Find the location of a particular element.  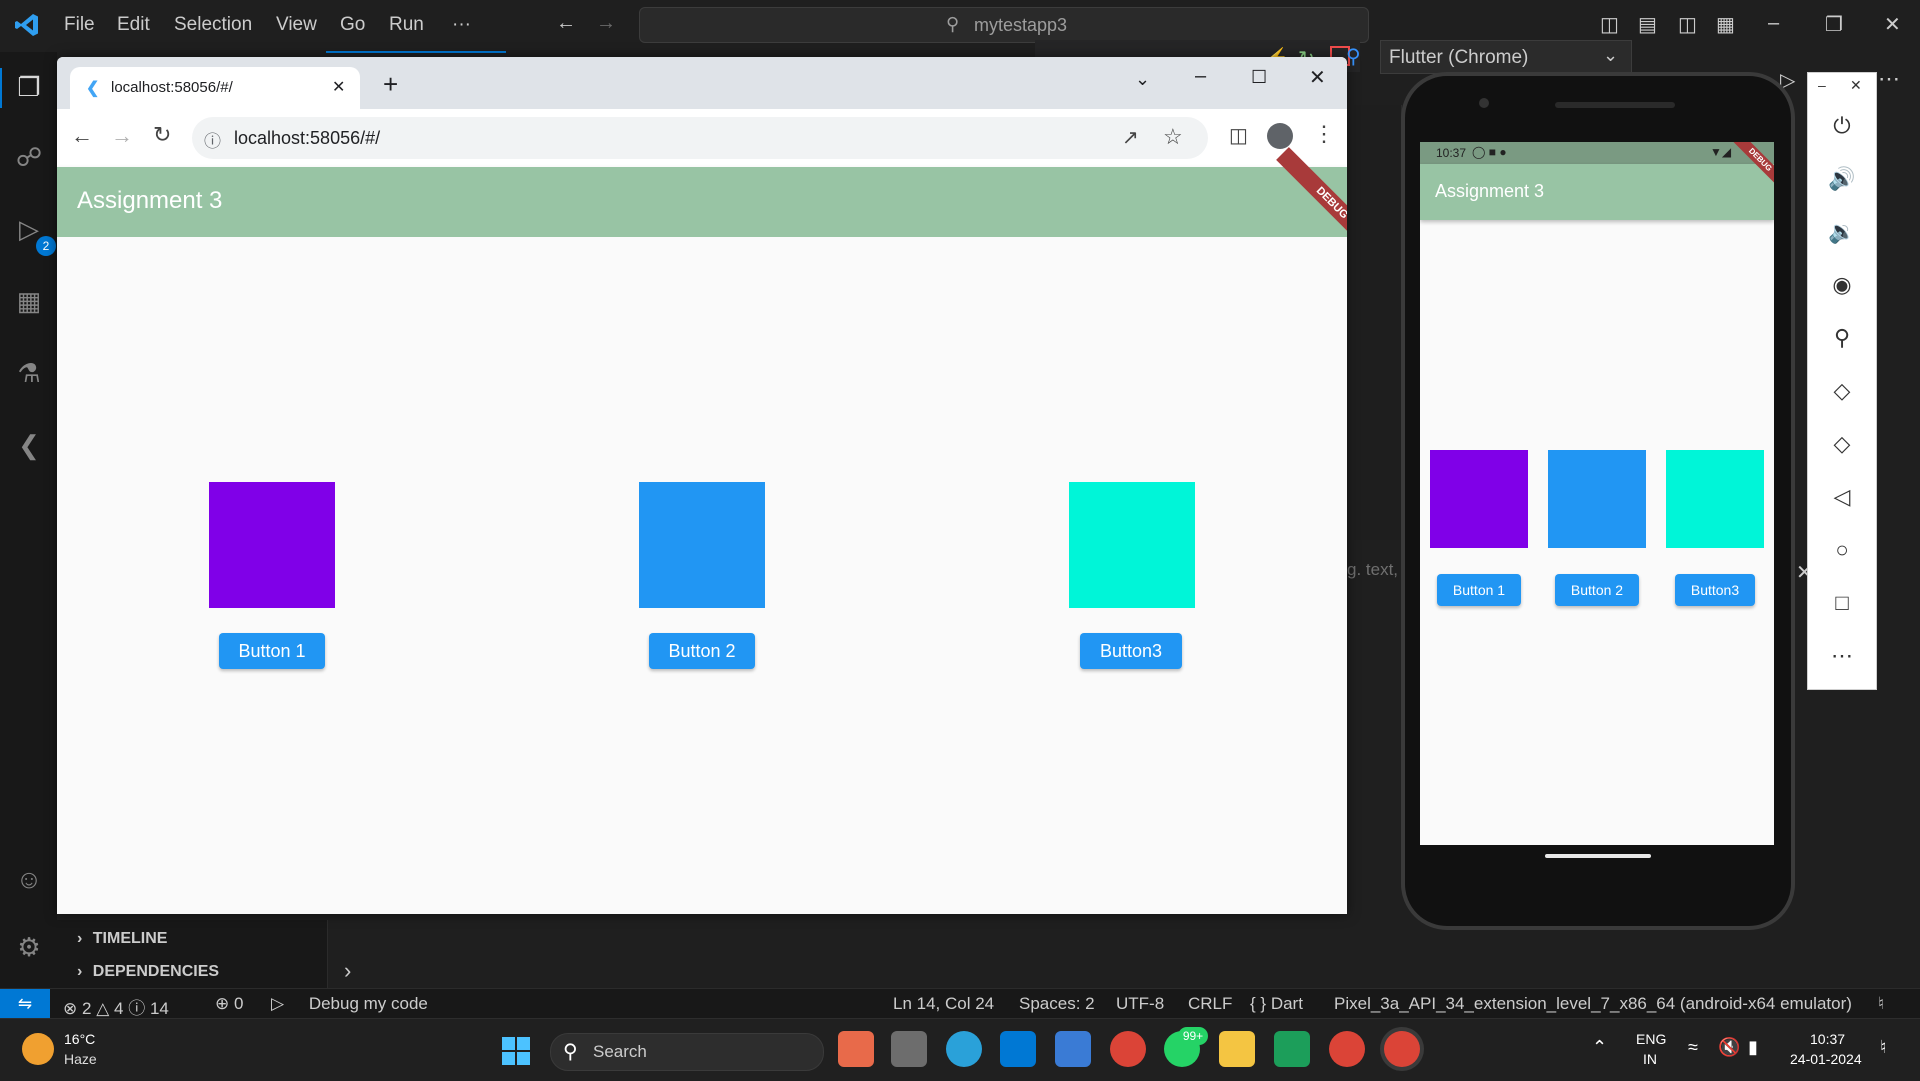

chrome-app-icon-active is located at coordinates (1402, 1049).